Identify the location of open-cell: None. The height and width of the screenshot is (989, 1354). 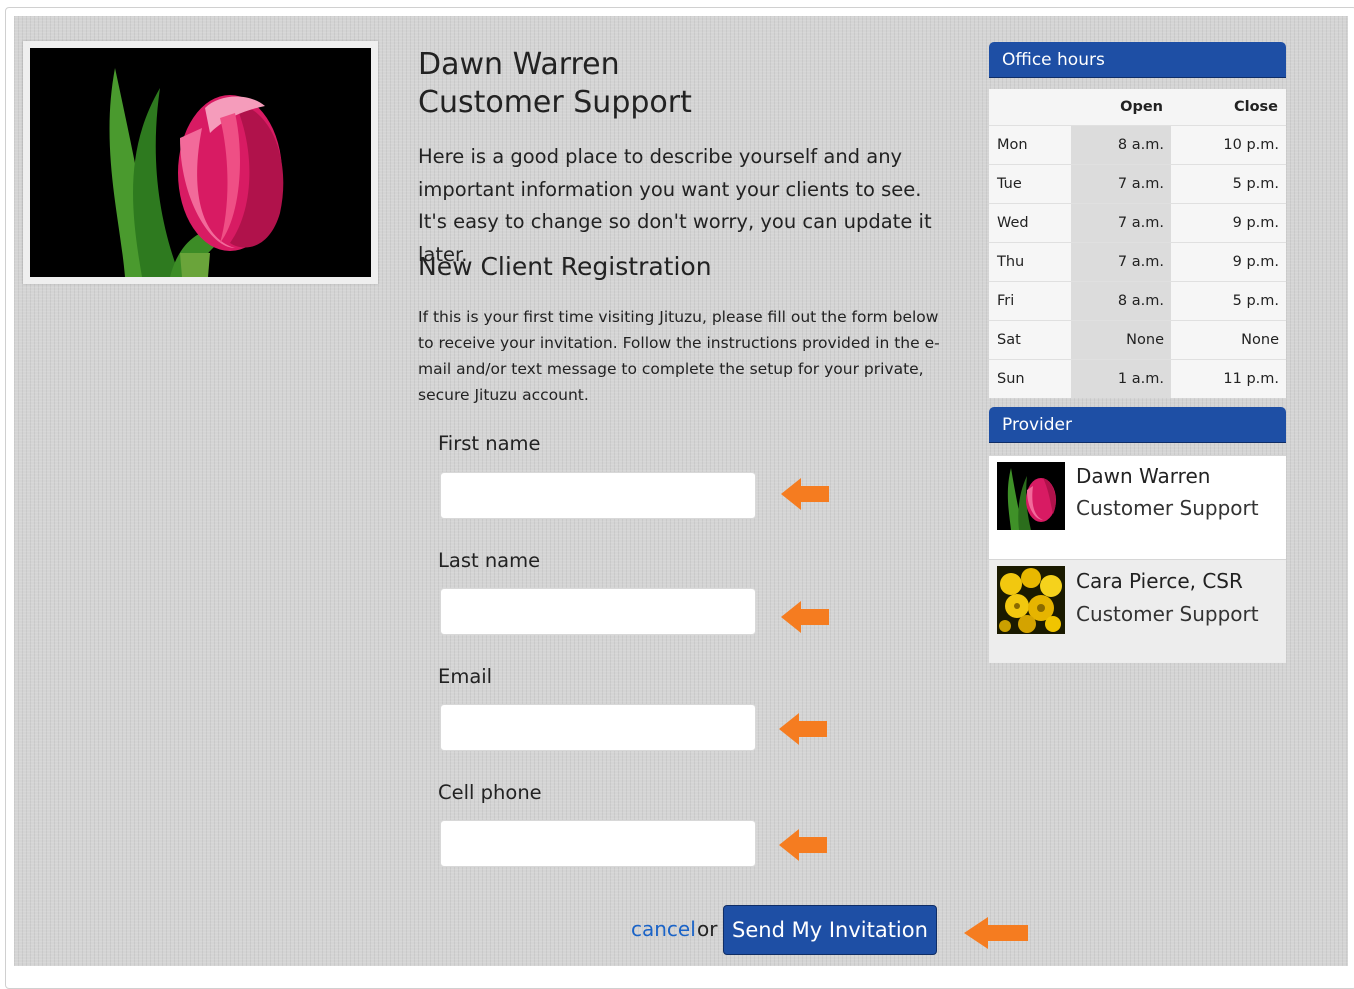
(1121, 340).